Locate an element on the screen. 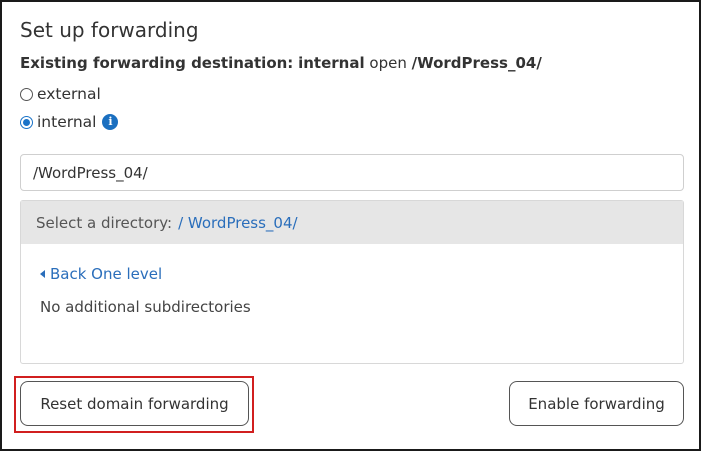 The height and width of the screenshot is (451, 701). existing-path: /WordPress_04/ is located at coordinates (476, 63).